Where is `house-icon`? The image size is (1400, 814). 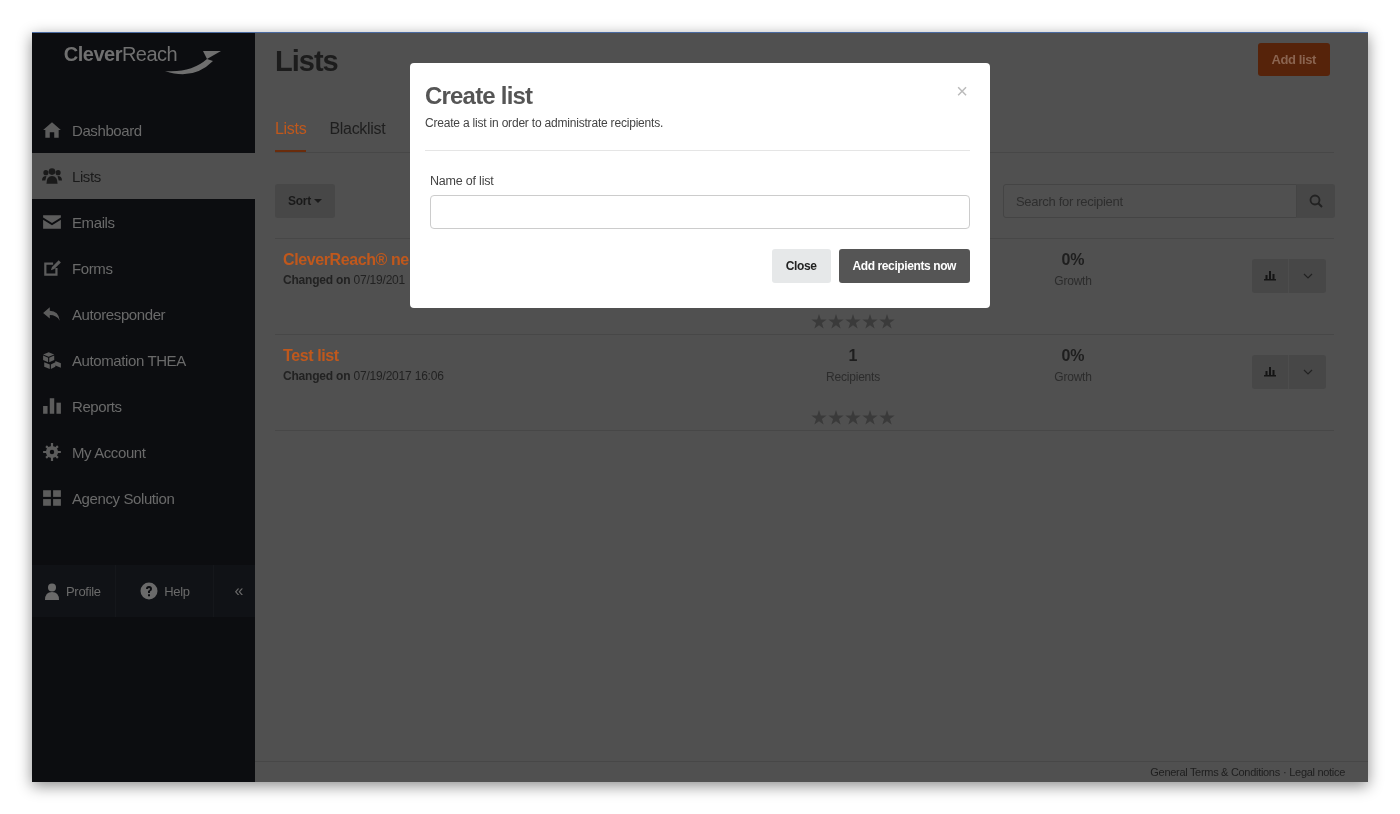 house-icon is located at coordinates (52, 130).